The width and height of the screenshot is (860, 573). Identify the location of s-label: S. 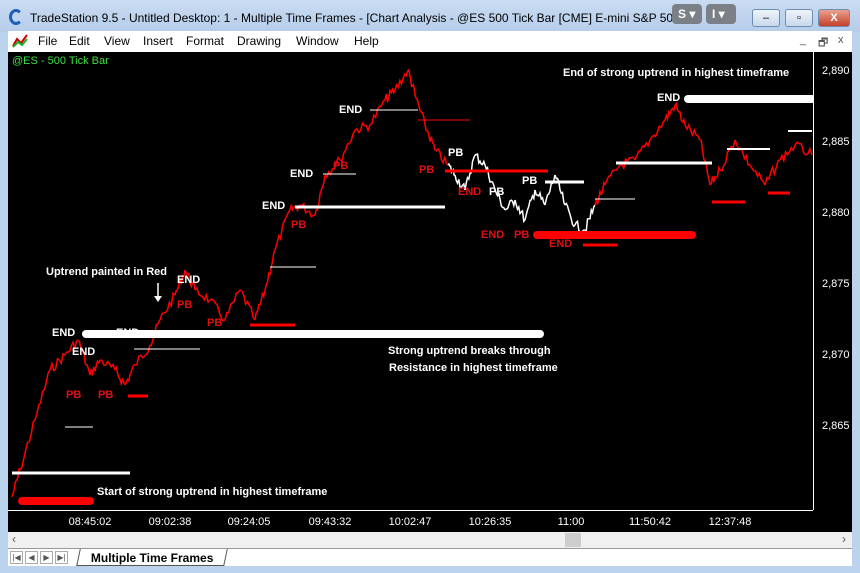
(682, 14).